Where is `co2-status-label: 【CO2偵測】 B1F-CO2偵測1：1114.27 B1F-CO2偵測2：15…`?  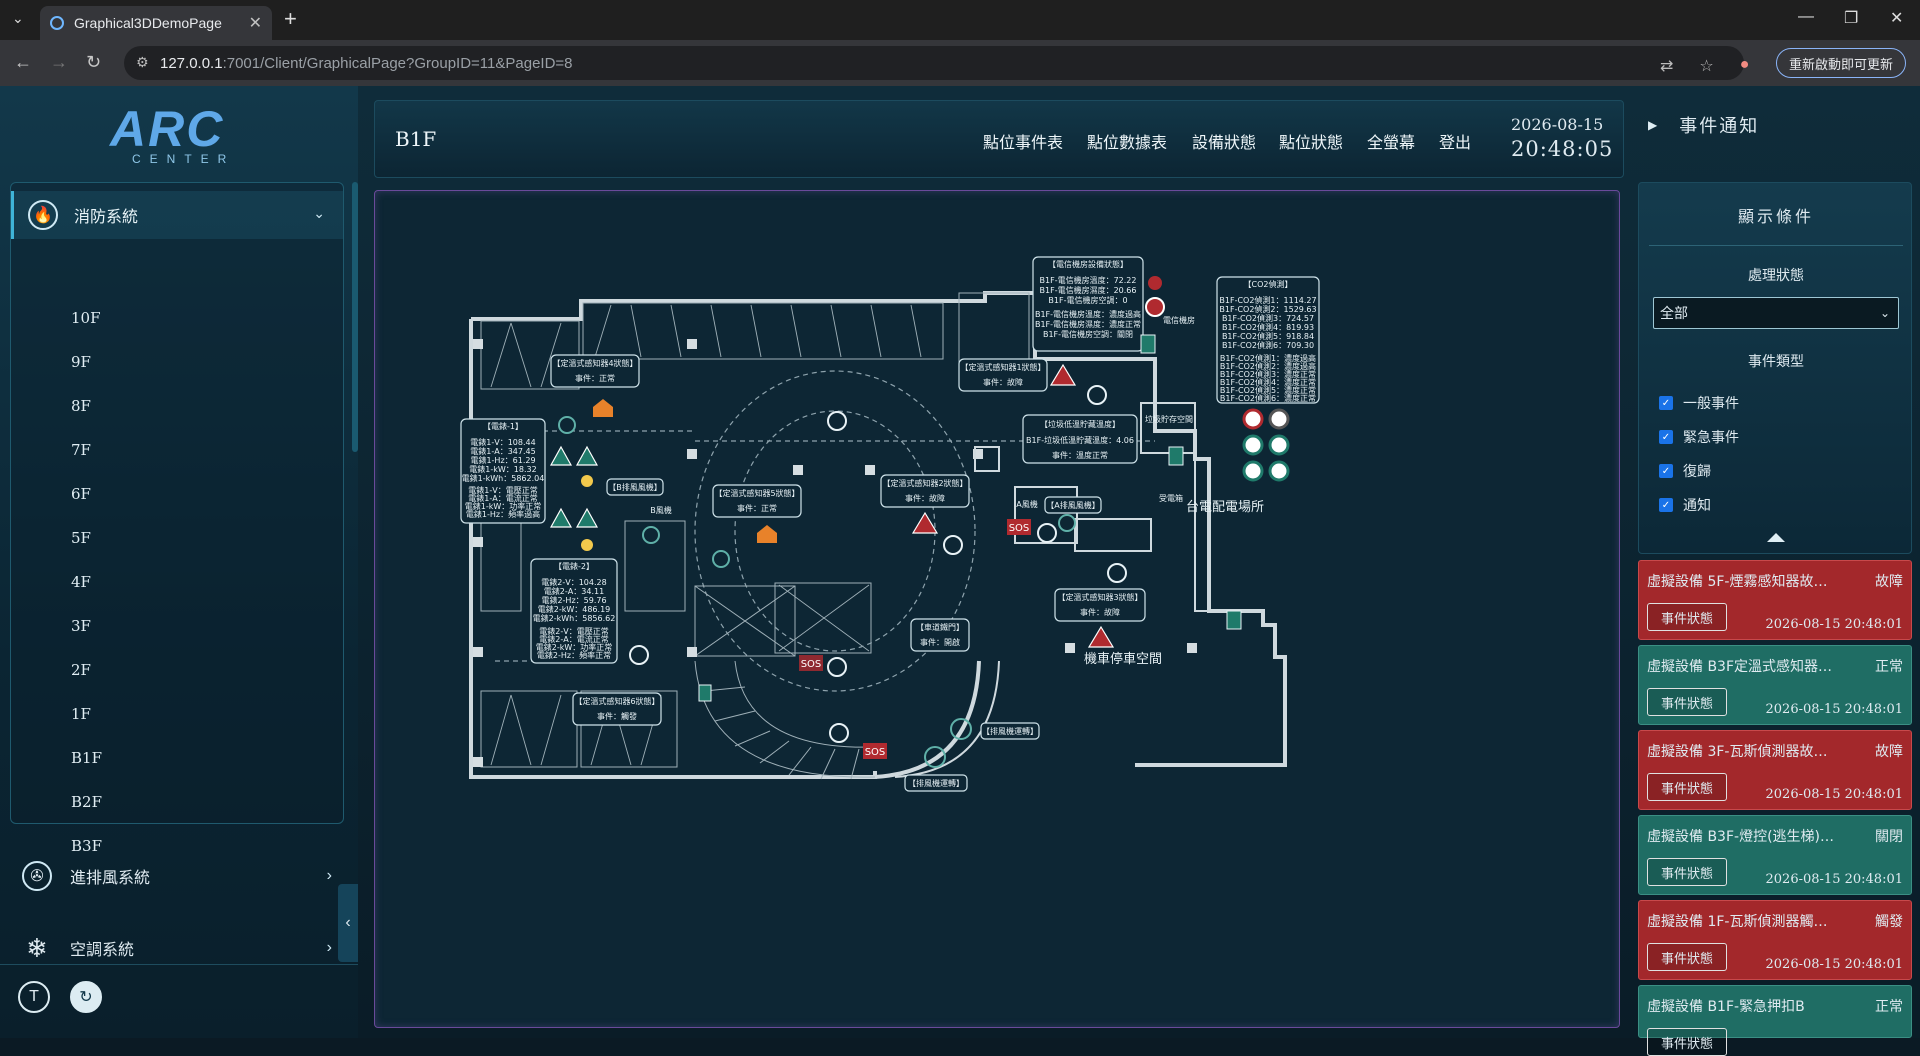
co2-status-label: 【CO2偵測】 B1F-CO2偵測1：1114.27 B1F-CO2偵測2：15… is located at coordinates (1268, 340).